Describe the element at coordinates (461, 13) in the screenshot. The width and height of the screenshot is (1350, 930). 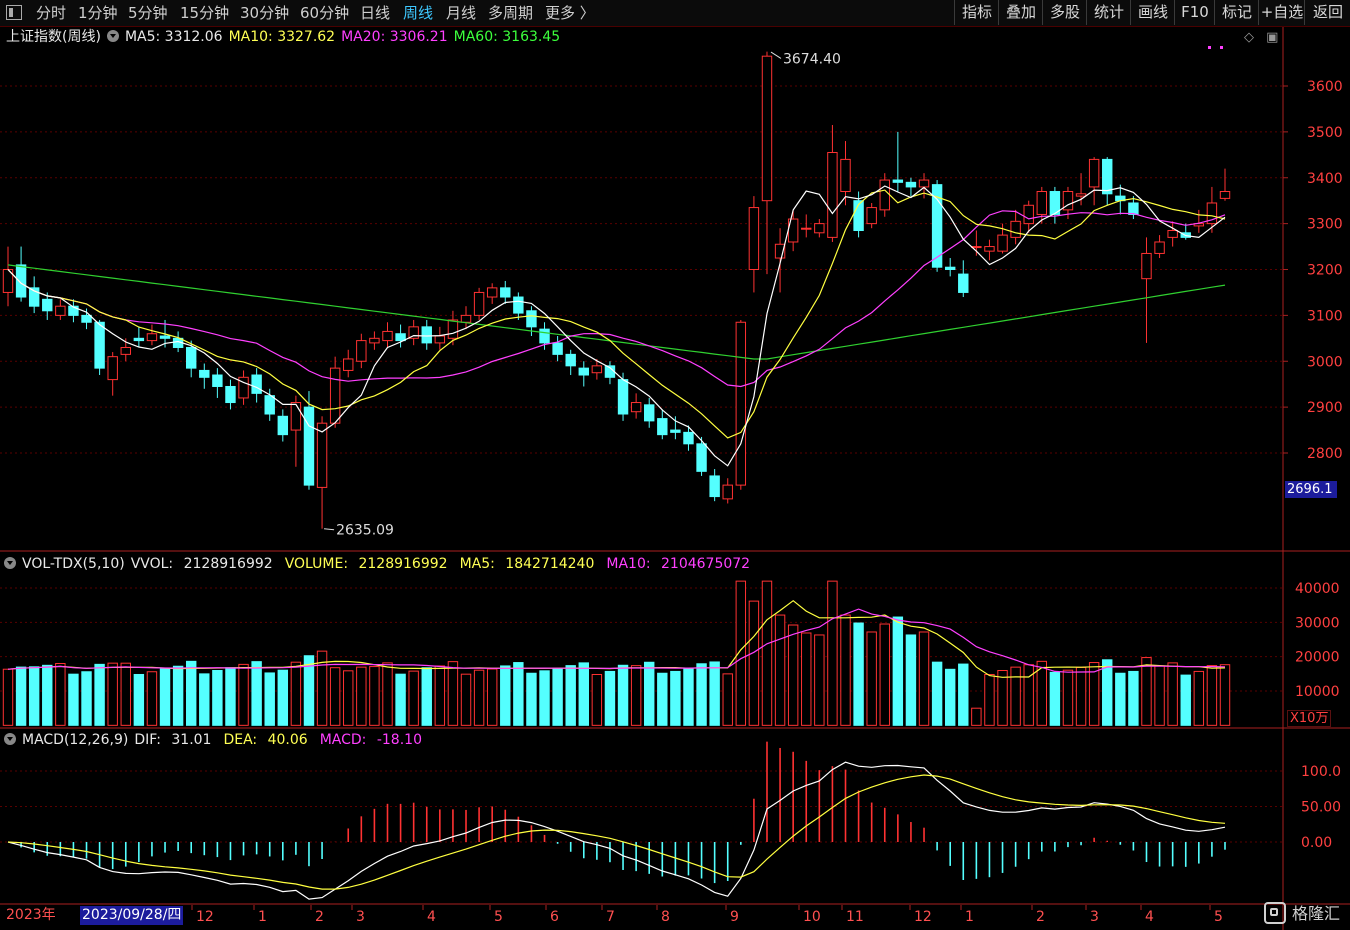
I see `period-tab-8: 月线` at that location.